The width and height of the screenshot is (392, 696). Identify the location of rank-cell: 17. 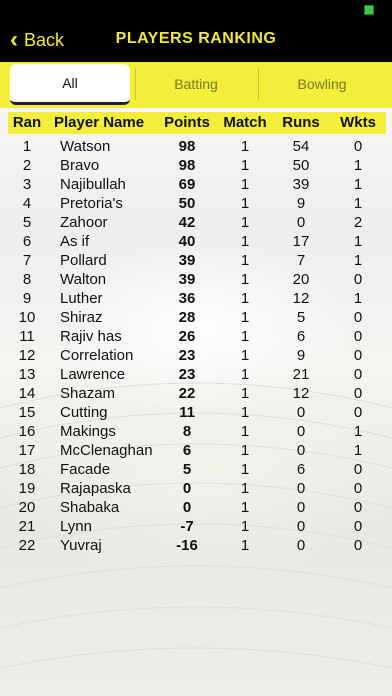
(27, 450).